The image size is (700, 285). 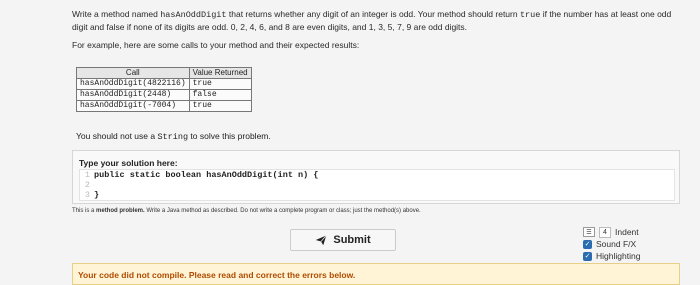 I want to click on highlight-row: ✓ Highlighting, so click(x=611, y=256).